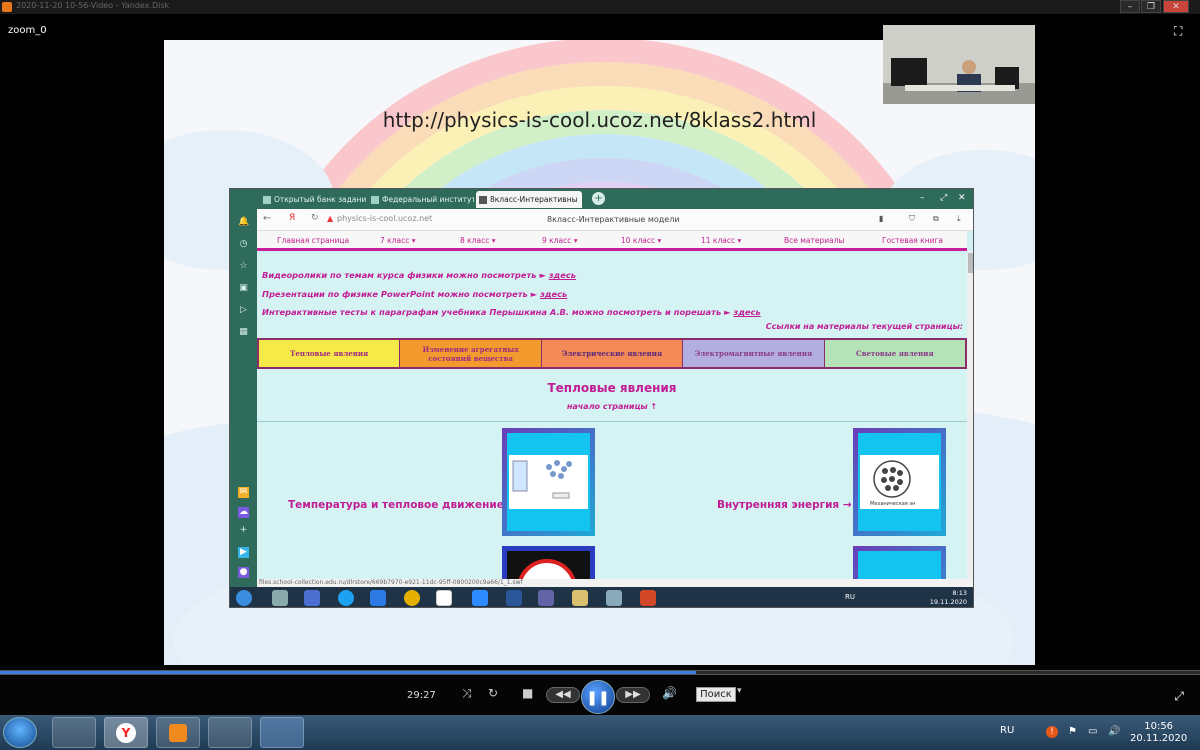  Describe the element at coordinates (312, 598) in the screenshot. I see `inner-save-icon` at that location.